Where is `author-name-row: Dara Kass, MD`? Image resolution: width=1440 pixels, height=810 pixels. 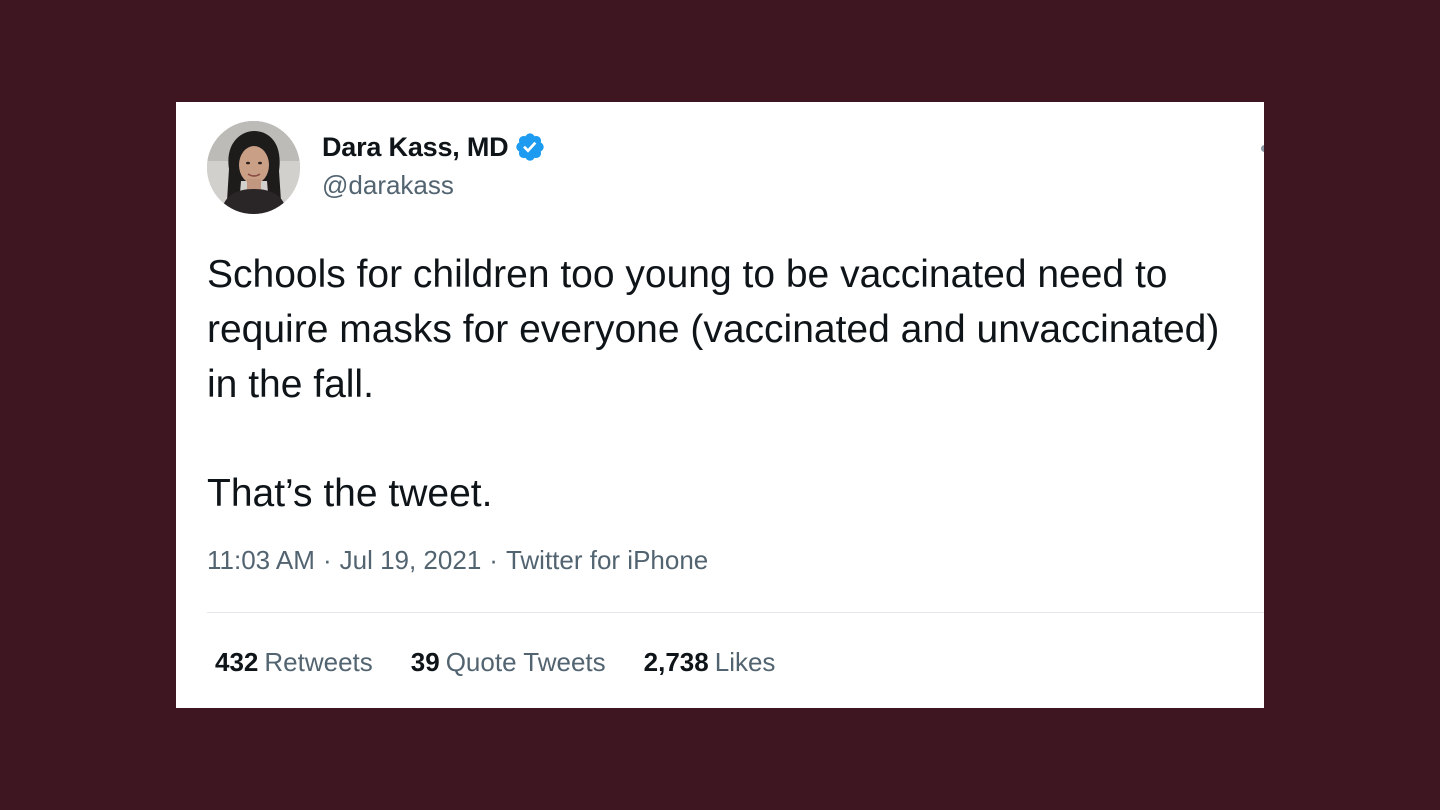
author-name-row: Dara Kass, MD is located at coordinates (434, 147).